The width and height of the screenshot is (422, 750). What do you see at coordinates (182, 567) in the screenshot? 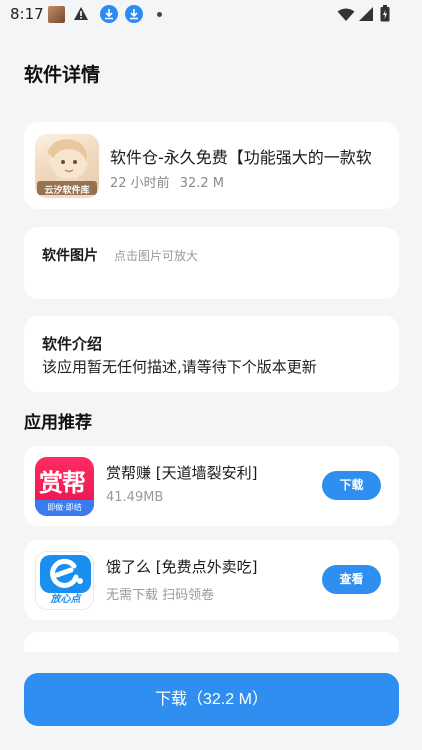
I see `rec-app-name: 饿了么 [免费点外卖吃]` at bounding box center [182, 567].